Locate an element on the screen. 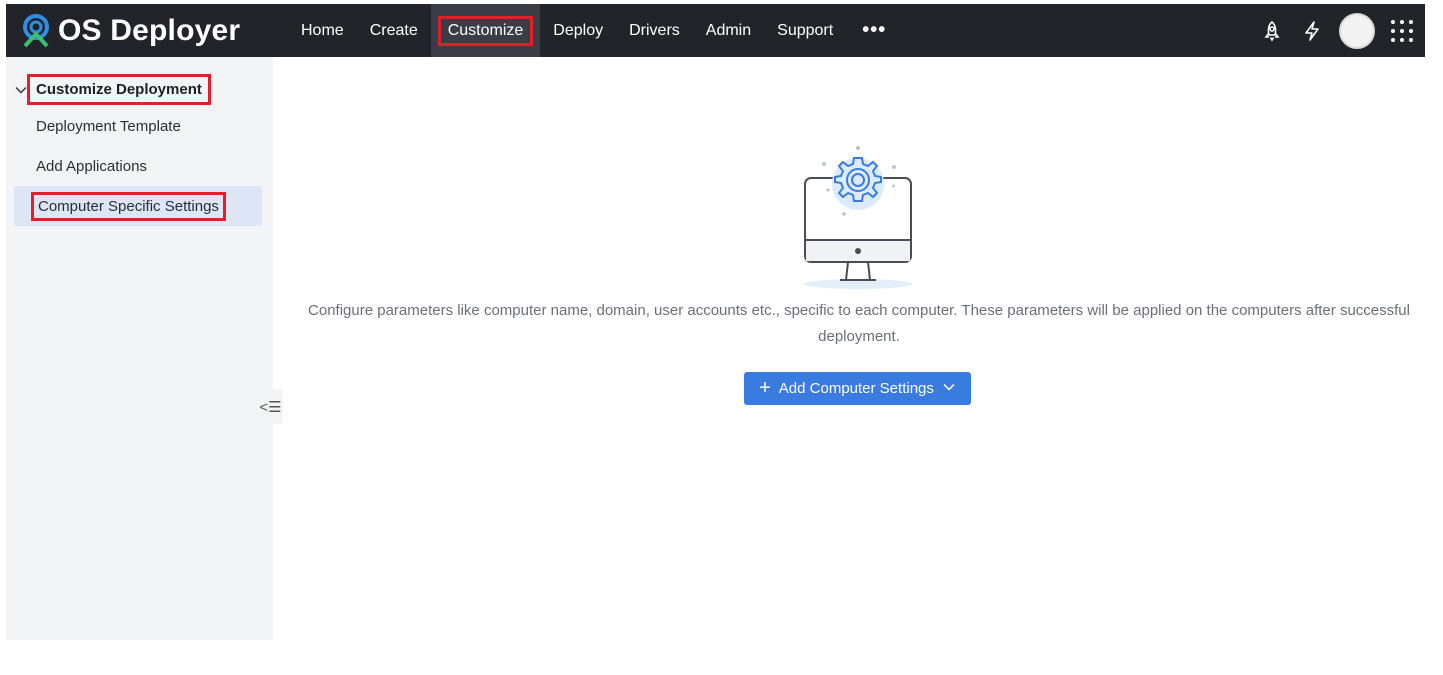 The width and height of the screenshot is (1443, 675). computer-settings-illustration is located at coordinates (858, 217).